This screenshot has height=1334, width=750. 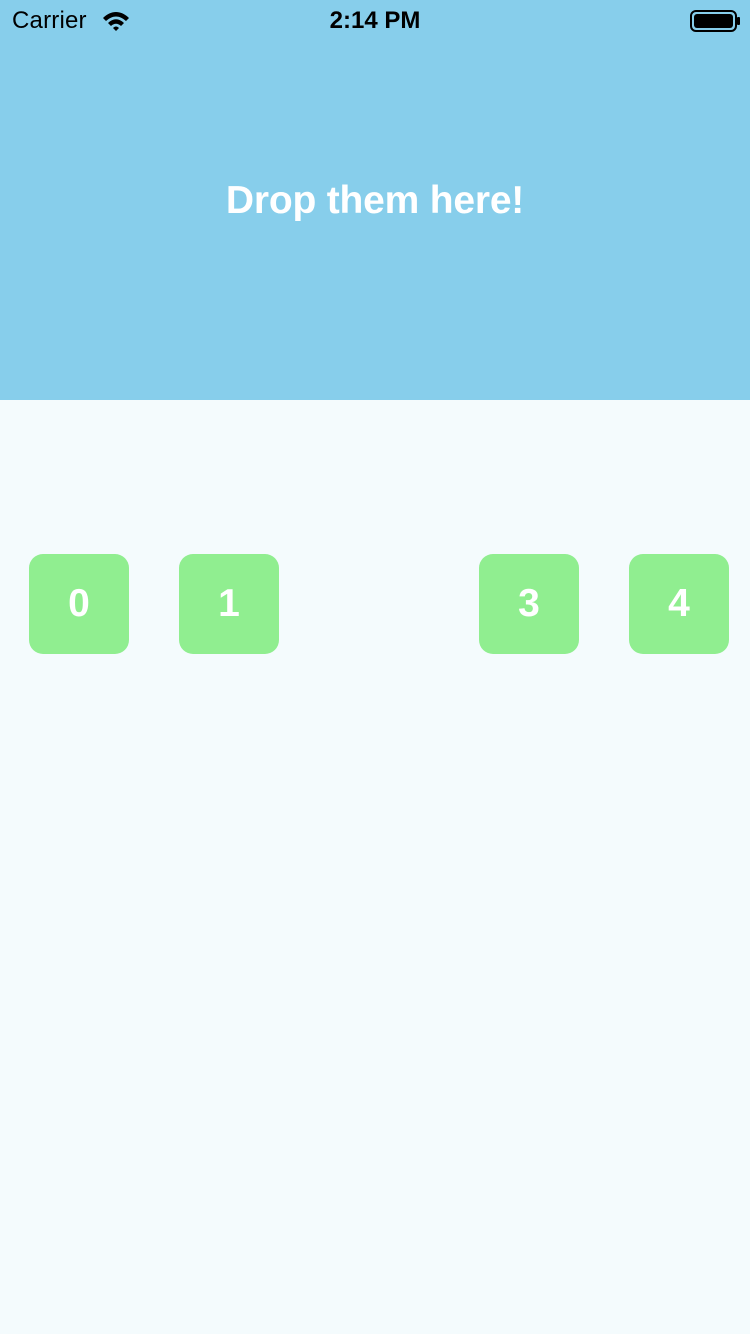 I want to click on status-bar: Carrier 2:14 PM, so click(x=375, y=20).